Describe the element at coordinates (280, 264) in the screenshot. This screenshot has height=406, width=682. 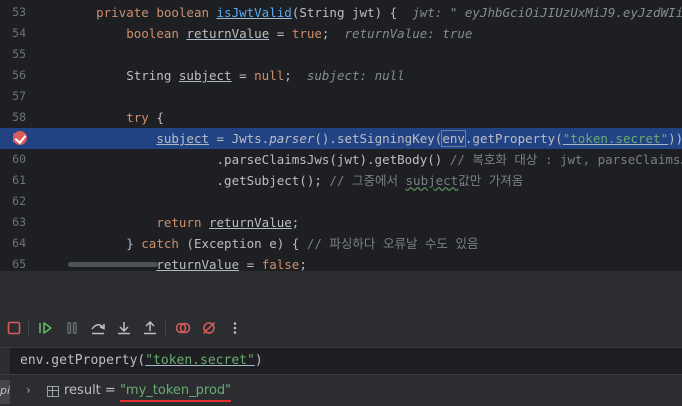
I see `code-token: false` at that location.